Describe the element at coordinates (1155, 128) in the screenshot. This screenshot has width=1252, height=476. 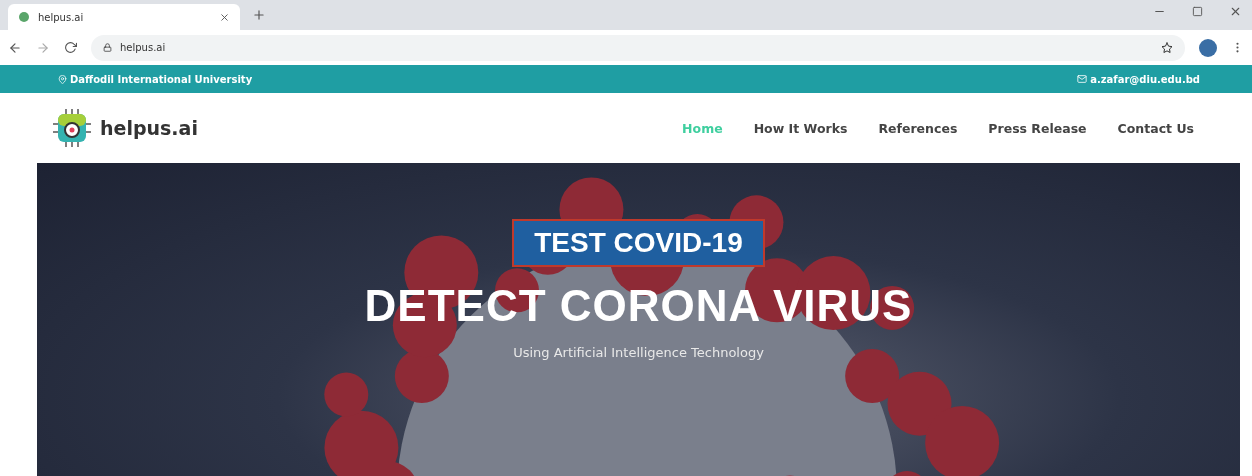
I see `nav-link: Contact Us` at that location.